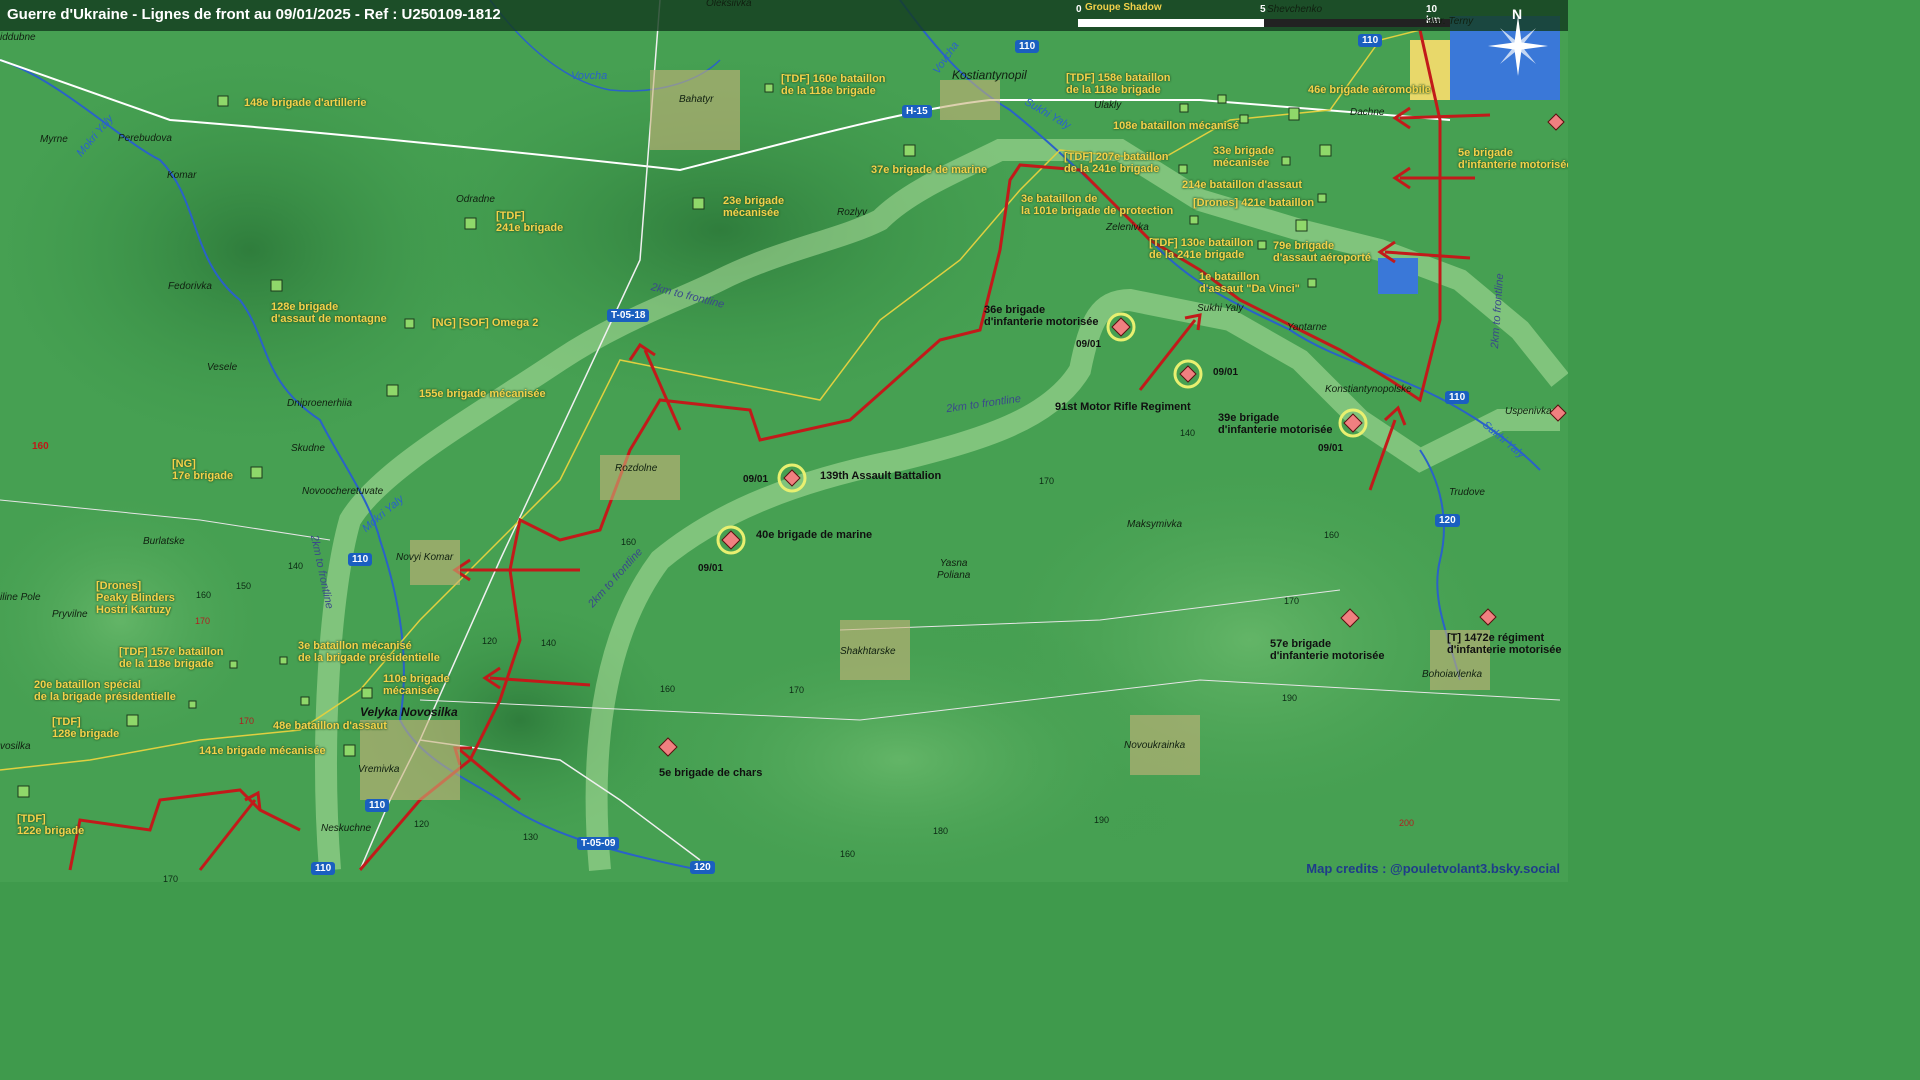  I want to click on ru-unit-label: 39e brigade d'infanterie motorisée, so click(1275, 424).